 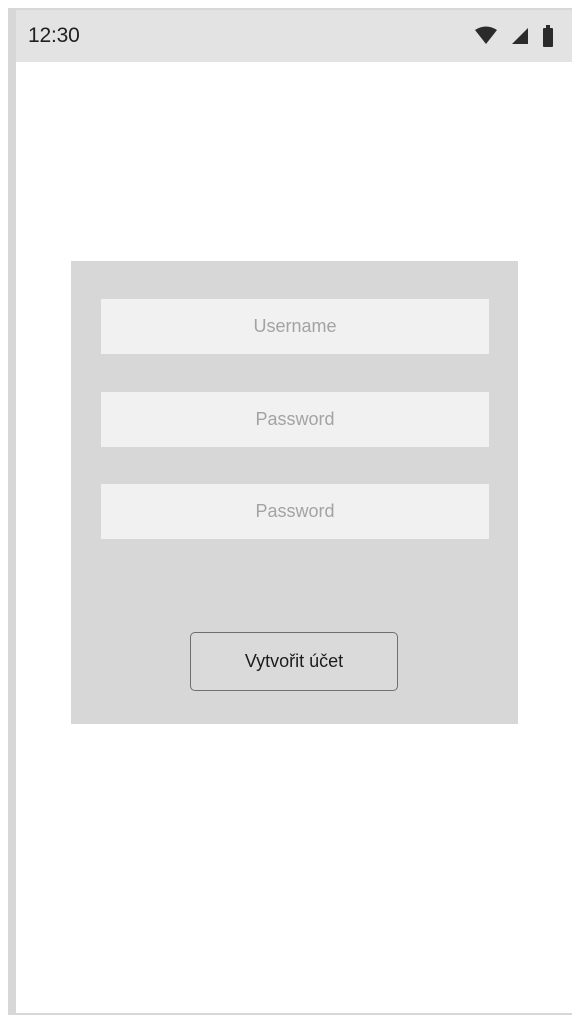 What do you see at coordinates (295, 419) in the screenshot?
I see `password-input` at bounding box center [295, 419].